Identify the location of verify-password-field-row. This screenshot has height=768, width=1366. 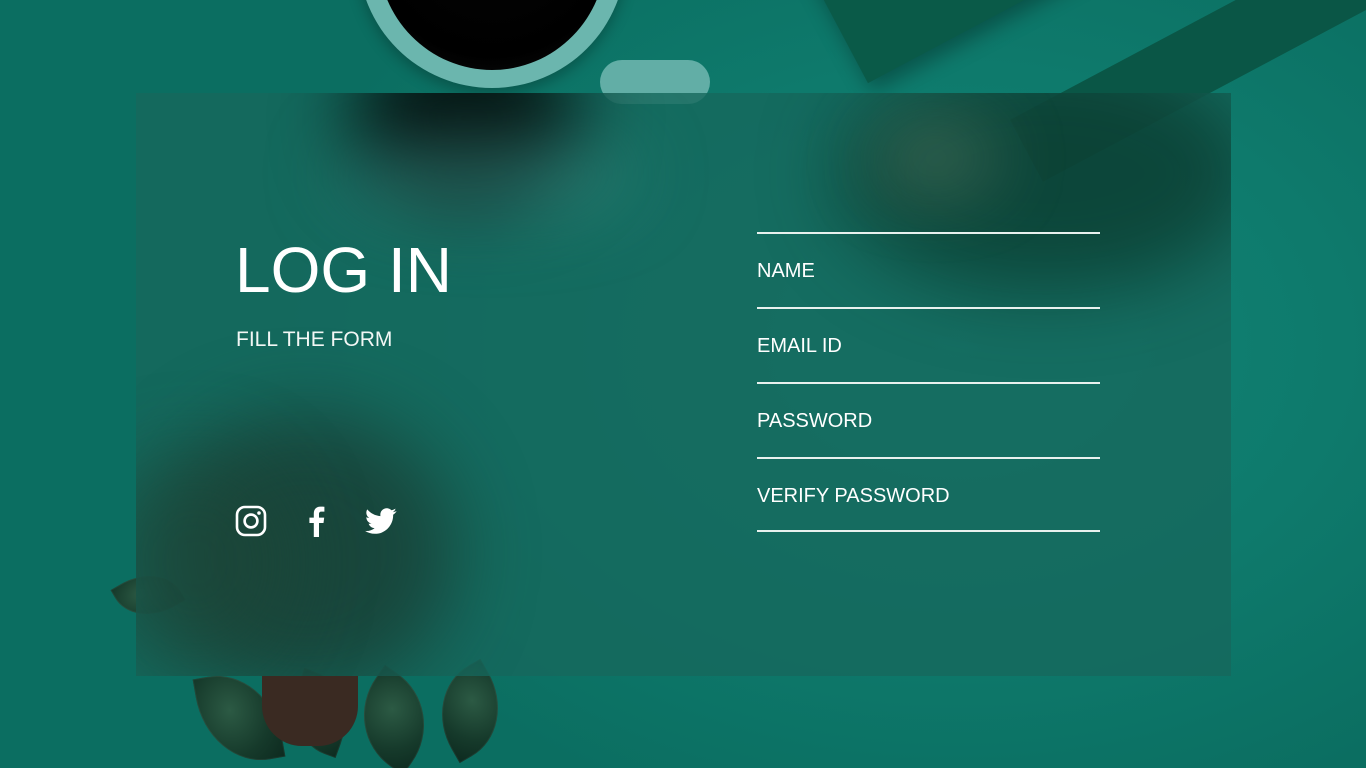
(928, 494).